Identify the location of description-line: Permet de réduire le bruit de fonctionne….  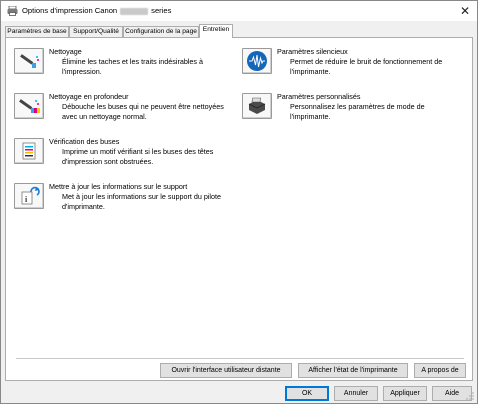
(366, 61).